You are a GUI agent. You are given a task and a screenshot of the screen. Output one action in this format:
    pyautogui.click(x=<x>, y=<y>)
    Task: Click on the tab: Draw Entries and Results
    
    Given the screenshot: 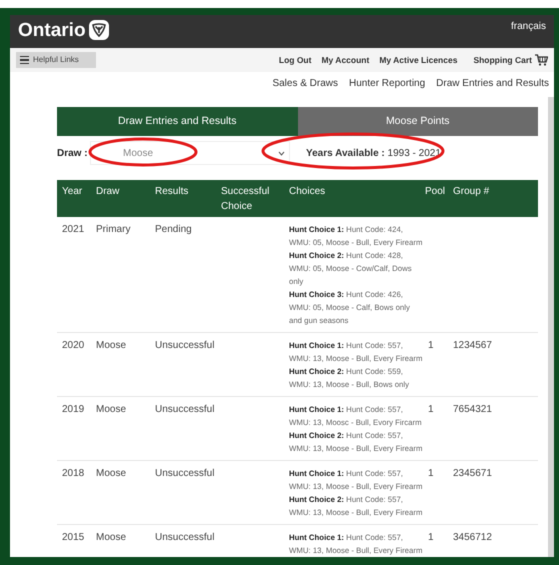 What is the action you would take?
    pyautogui.click(x=177, y=121)
    